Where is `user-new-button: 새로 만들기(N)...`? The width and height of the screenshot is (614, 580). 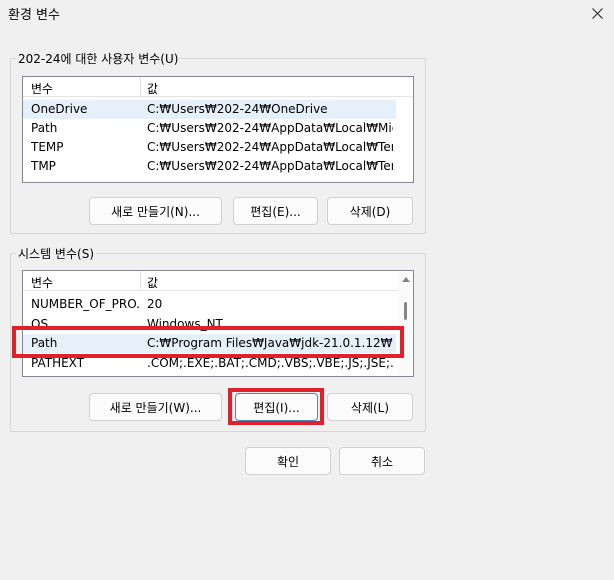
user-new-button: 새로 만들기(N)... is located at coordinates (155, 211).